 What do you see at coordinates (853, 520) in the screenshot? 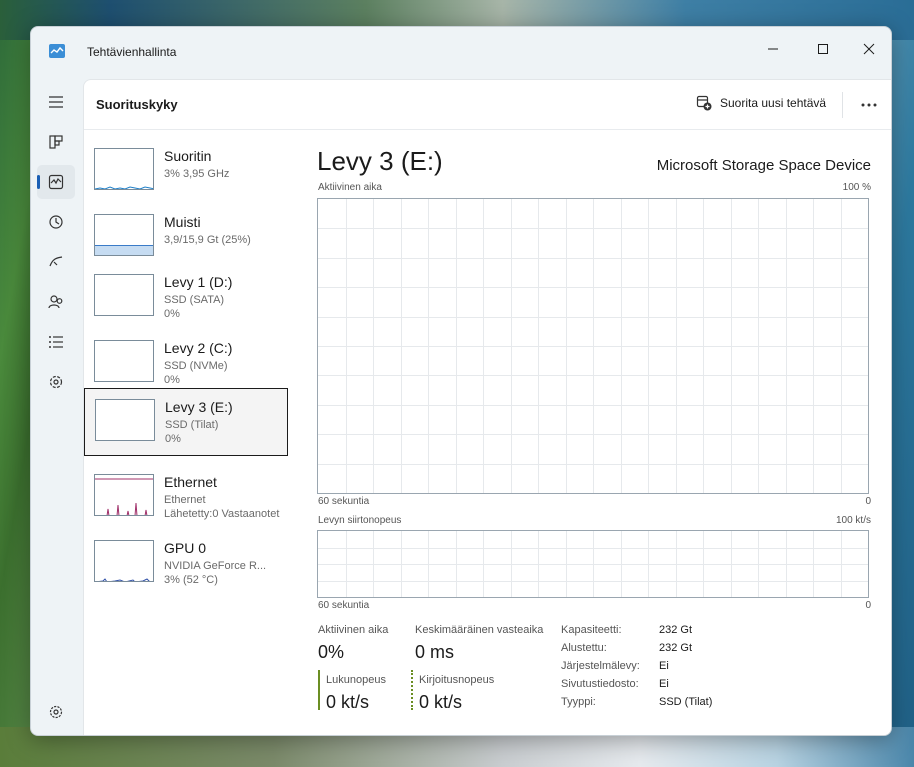
I see `transfer-rate-graph-max: 100 kt/s` at bounding box center [853, 520].